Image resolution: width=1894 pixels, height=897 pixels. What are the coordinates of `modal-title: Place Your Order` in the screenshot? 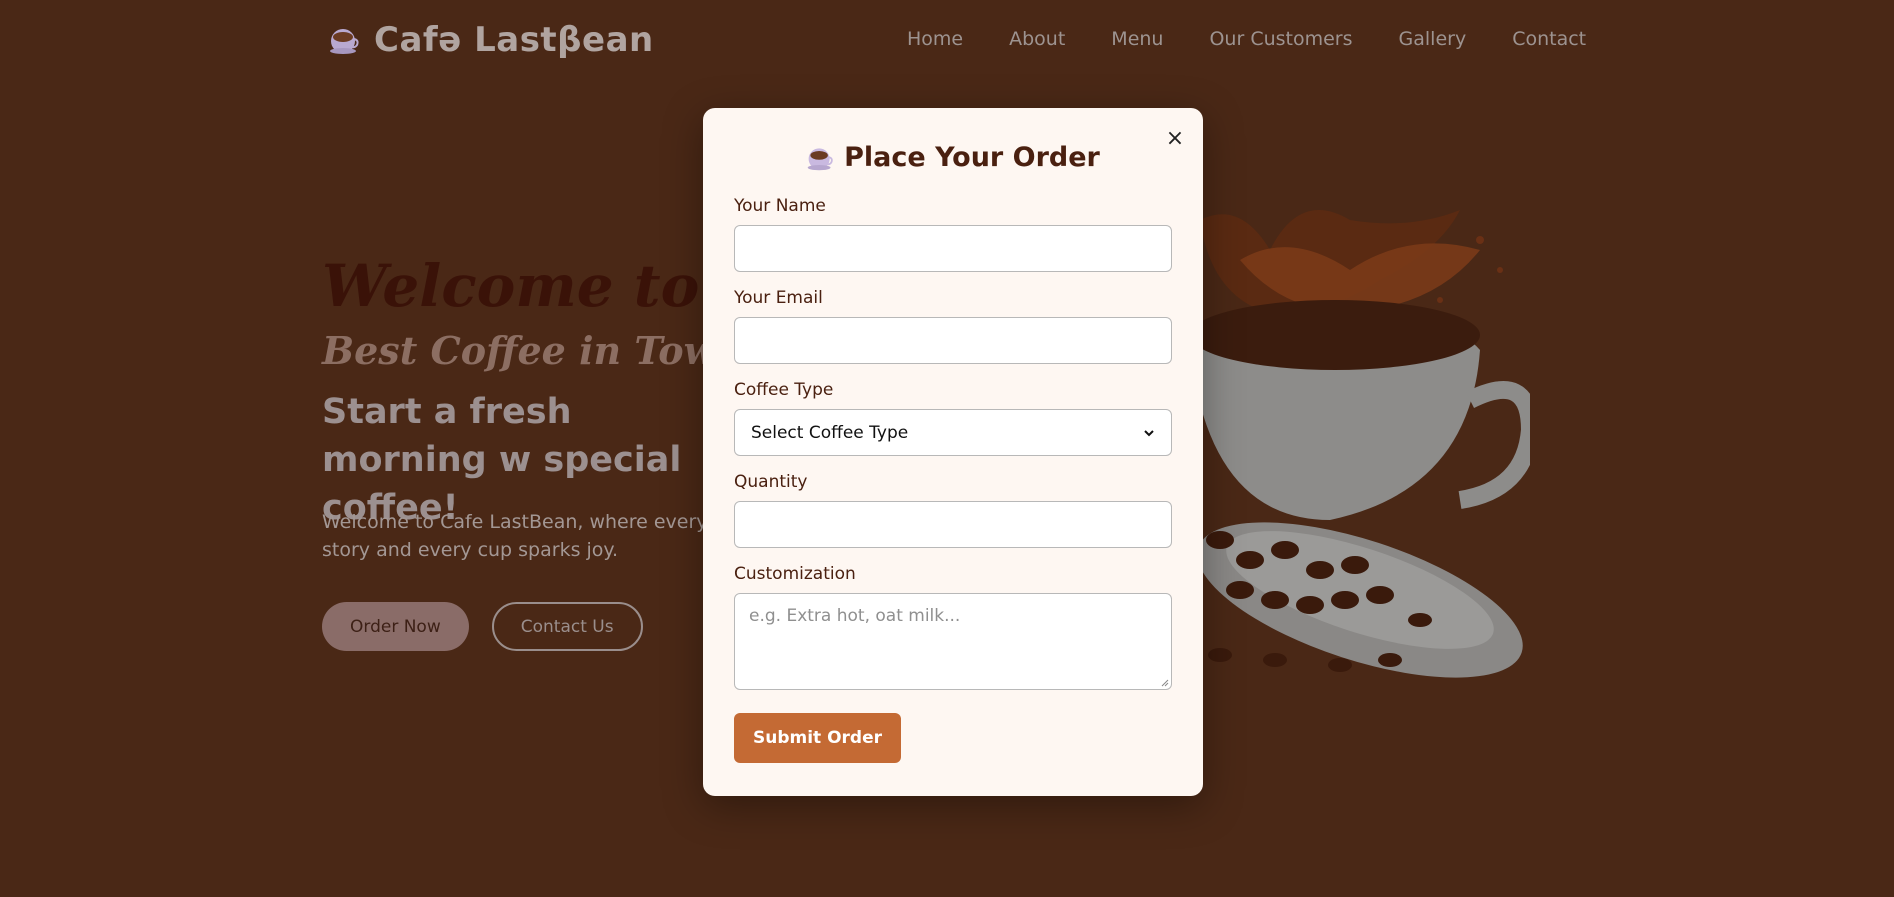 It's located at (953, 157).